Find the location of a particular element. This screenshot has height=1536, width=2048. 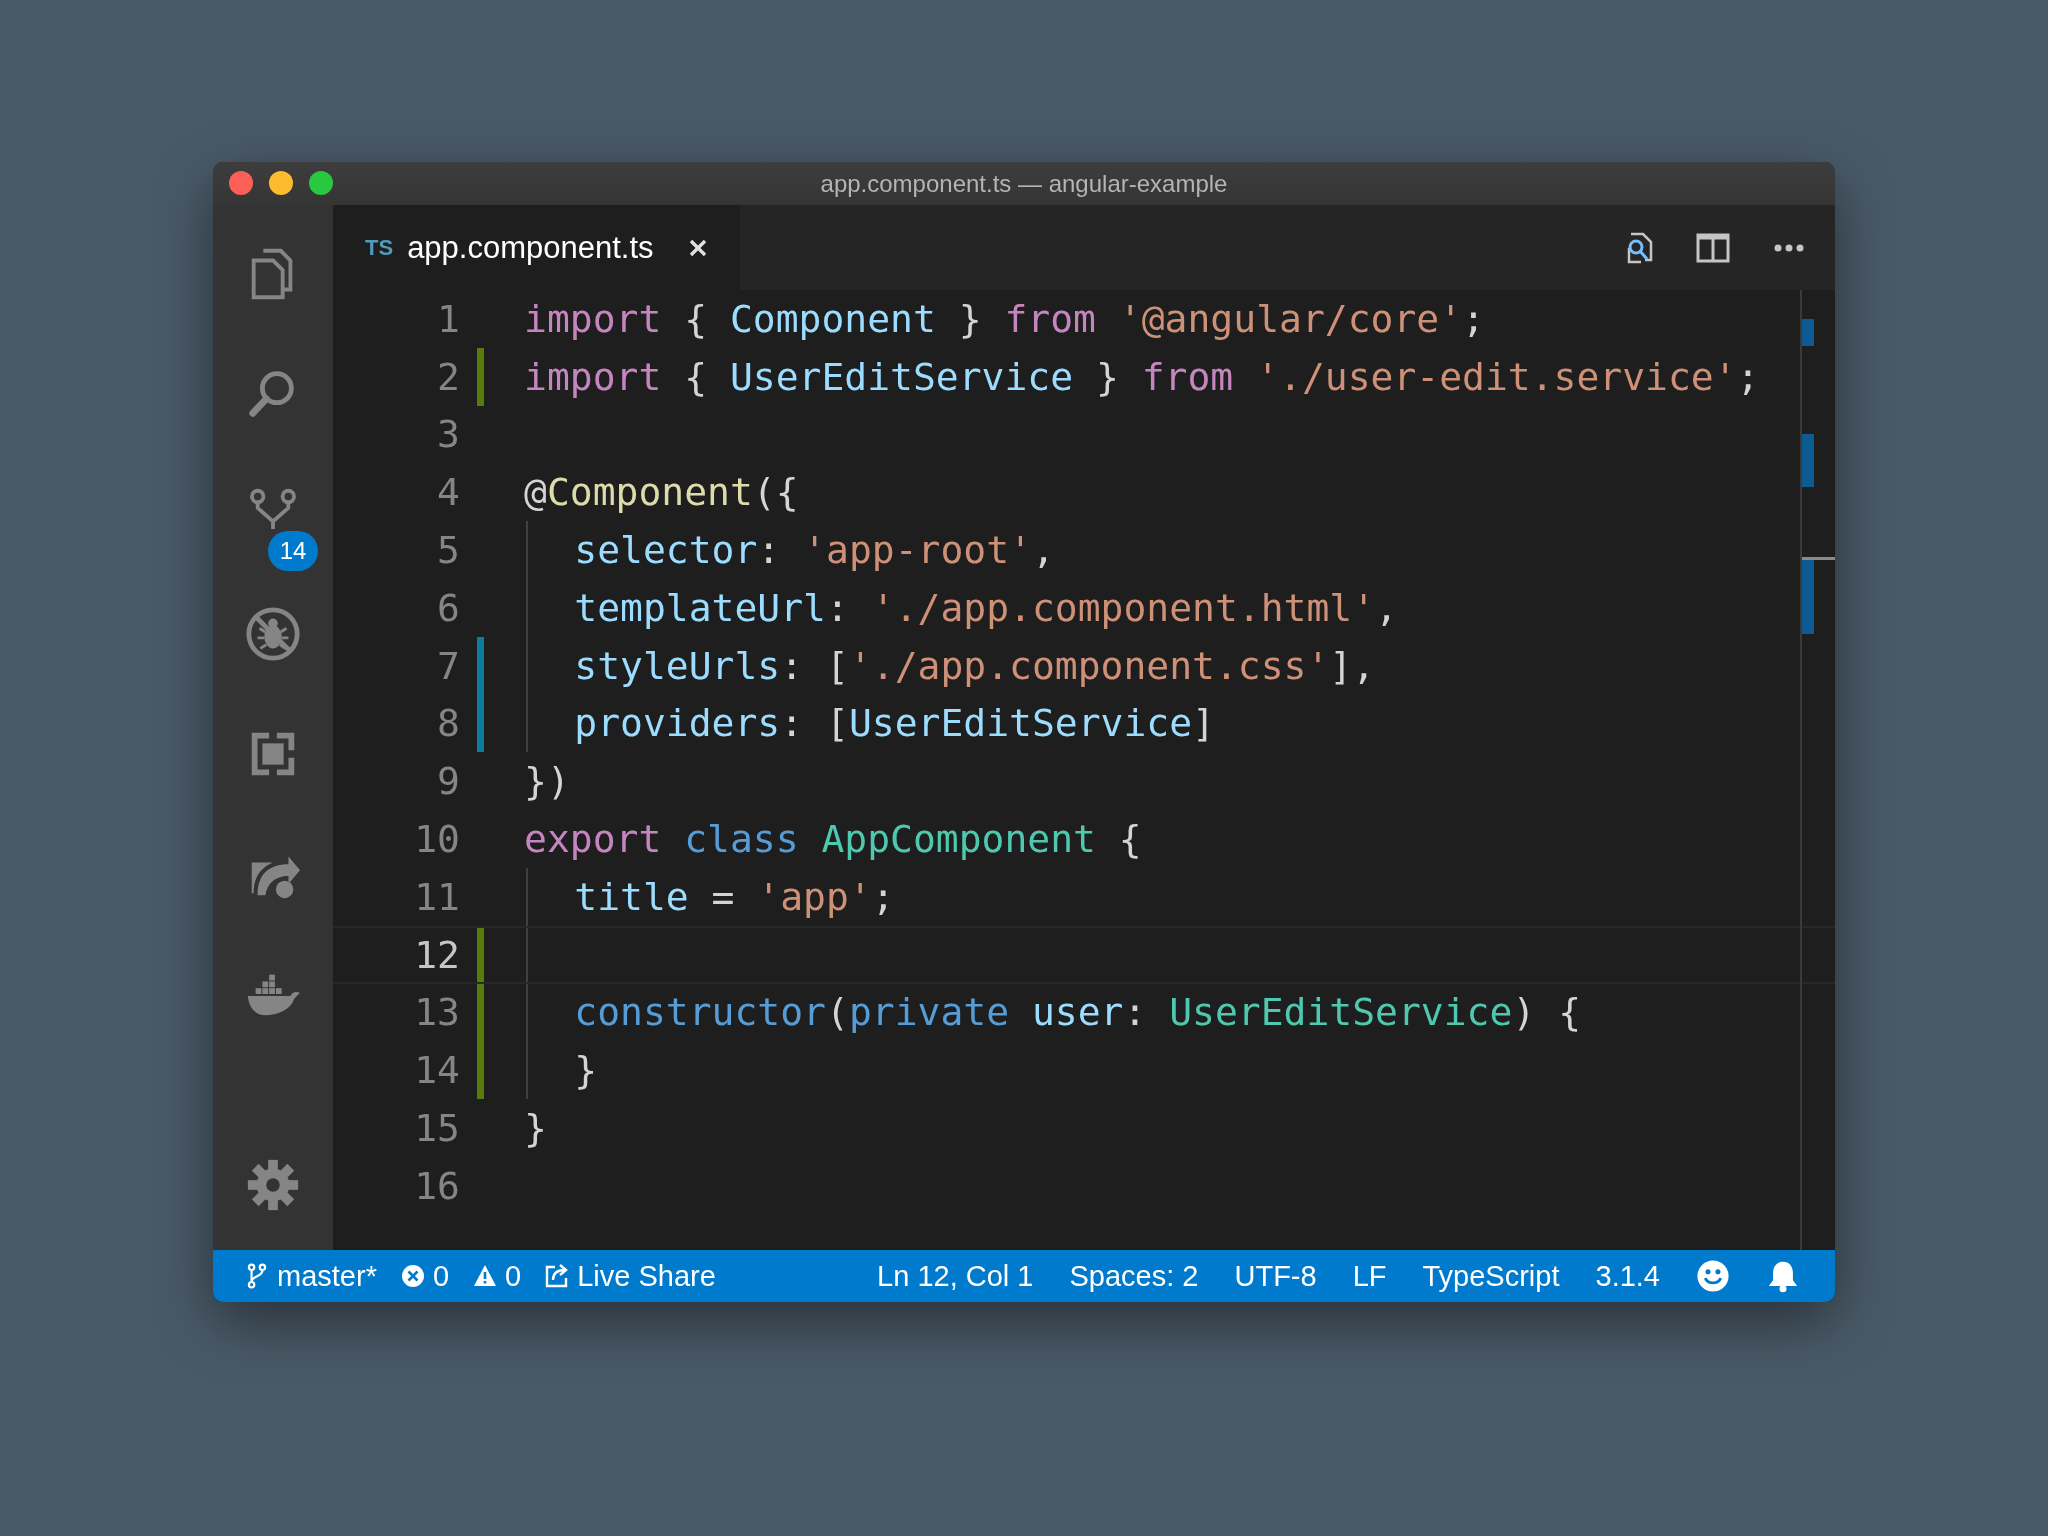

status-item: 3.1.4 is located at coordinates (1627, 1276).